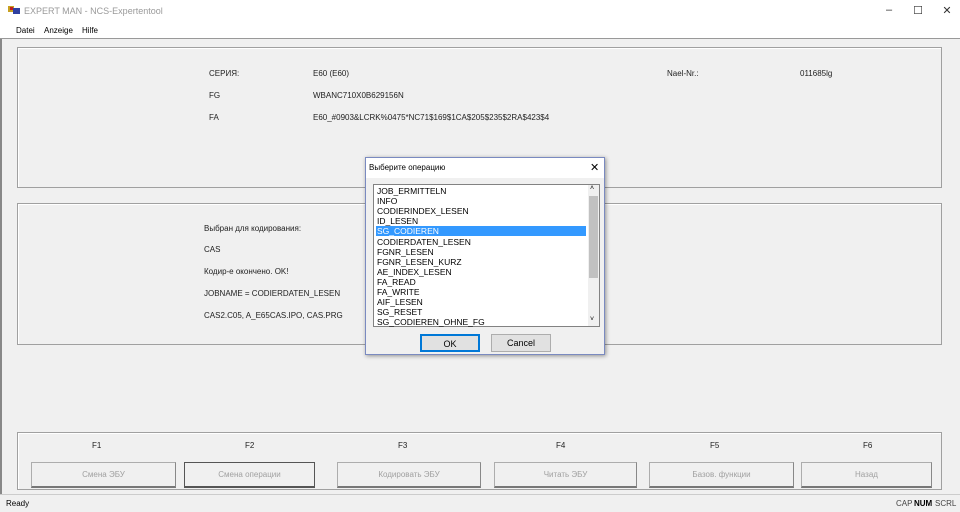 This screenshot has width=960, height=512. I want to click on code-ecu-button: Кодировать ЭБУ, so click(409, 475).